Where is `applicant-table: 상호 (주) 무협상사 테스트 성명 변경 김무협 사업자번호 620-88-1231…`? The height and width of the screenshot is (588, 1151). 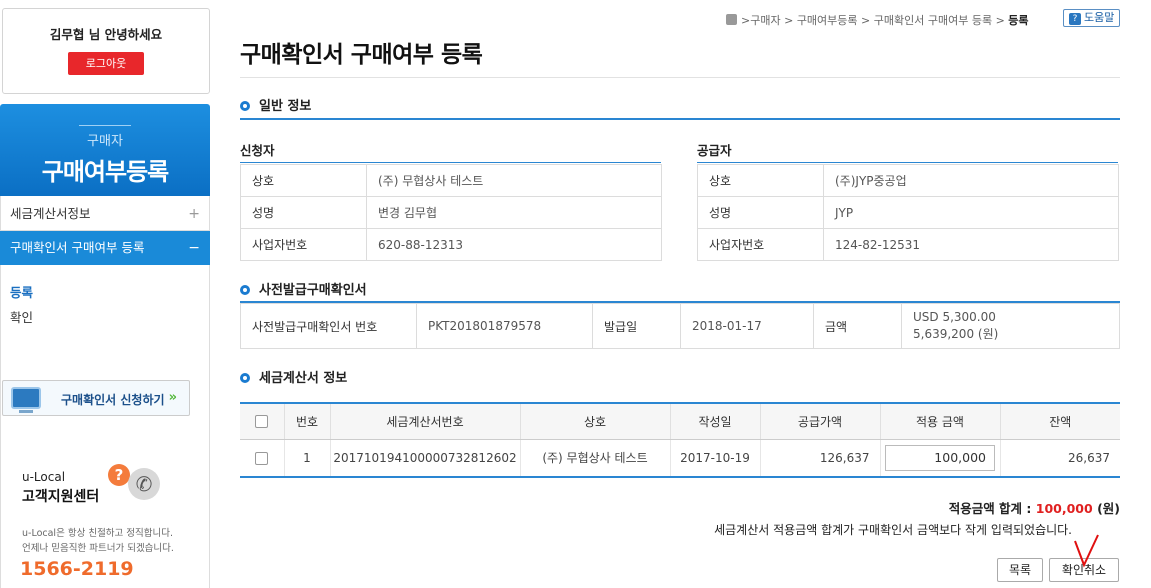
applicant-table: 상호 (주) 무협상사 테스트 성명 변경 김무협 사업자번호 620-88-1231… is located at coordinates (451, 212).